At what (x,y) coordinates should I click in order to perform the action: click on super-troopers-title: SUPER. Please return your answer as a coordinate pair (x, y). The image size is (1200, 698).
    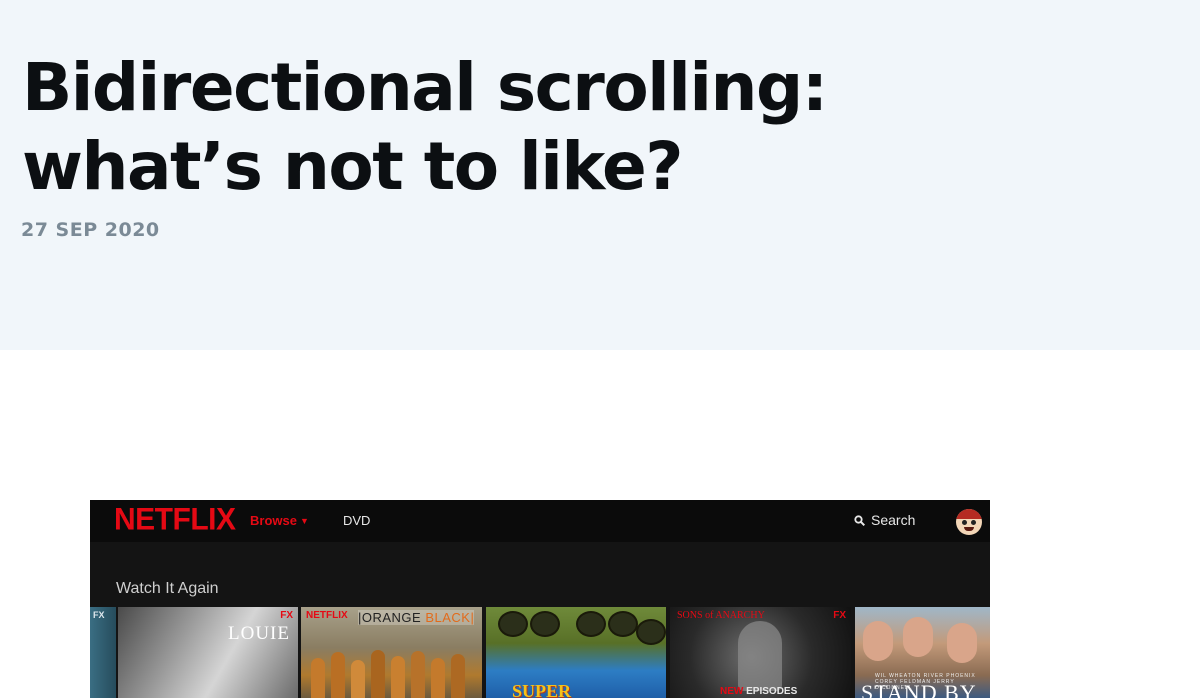
    Looking at the image, I should click on (542, 689).